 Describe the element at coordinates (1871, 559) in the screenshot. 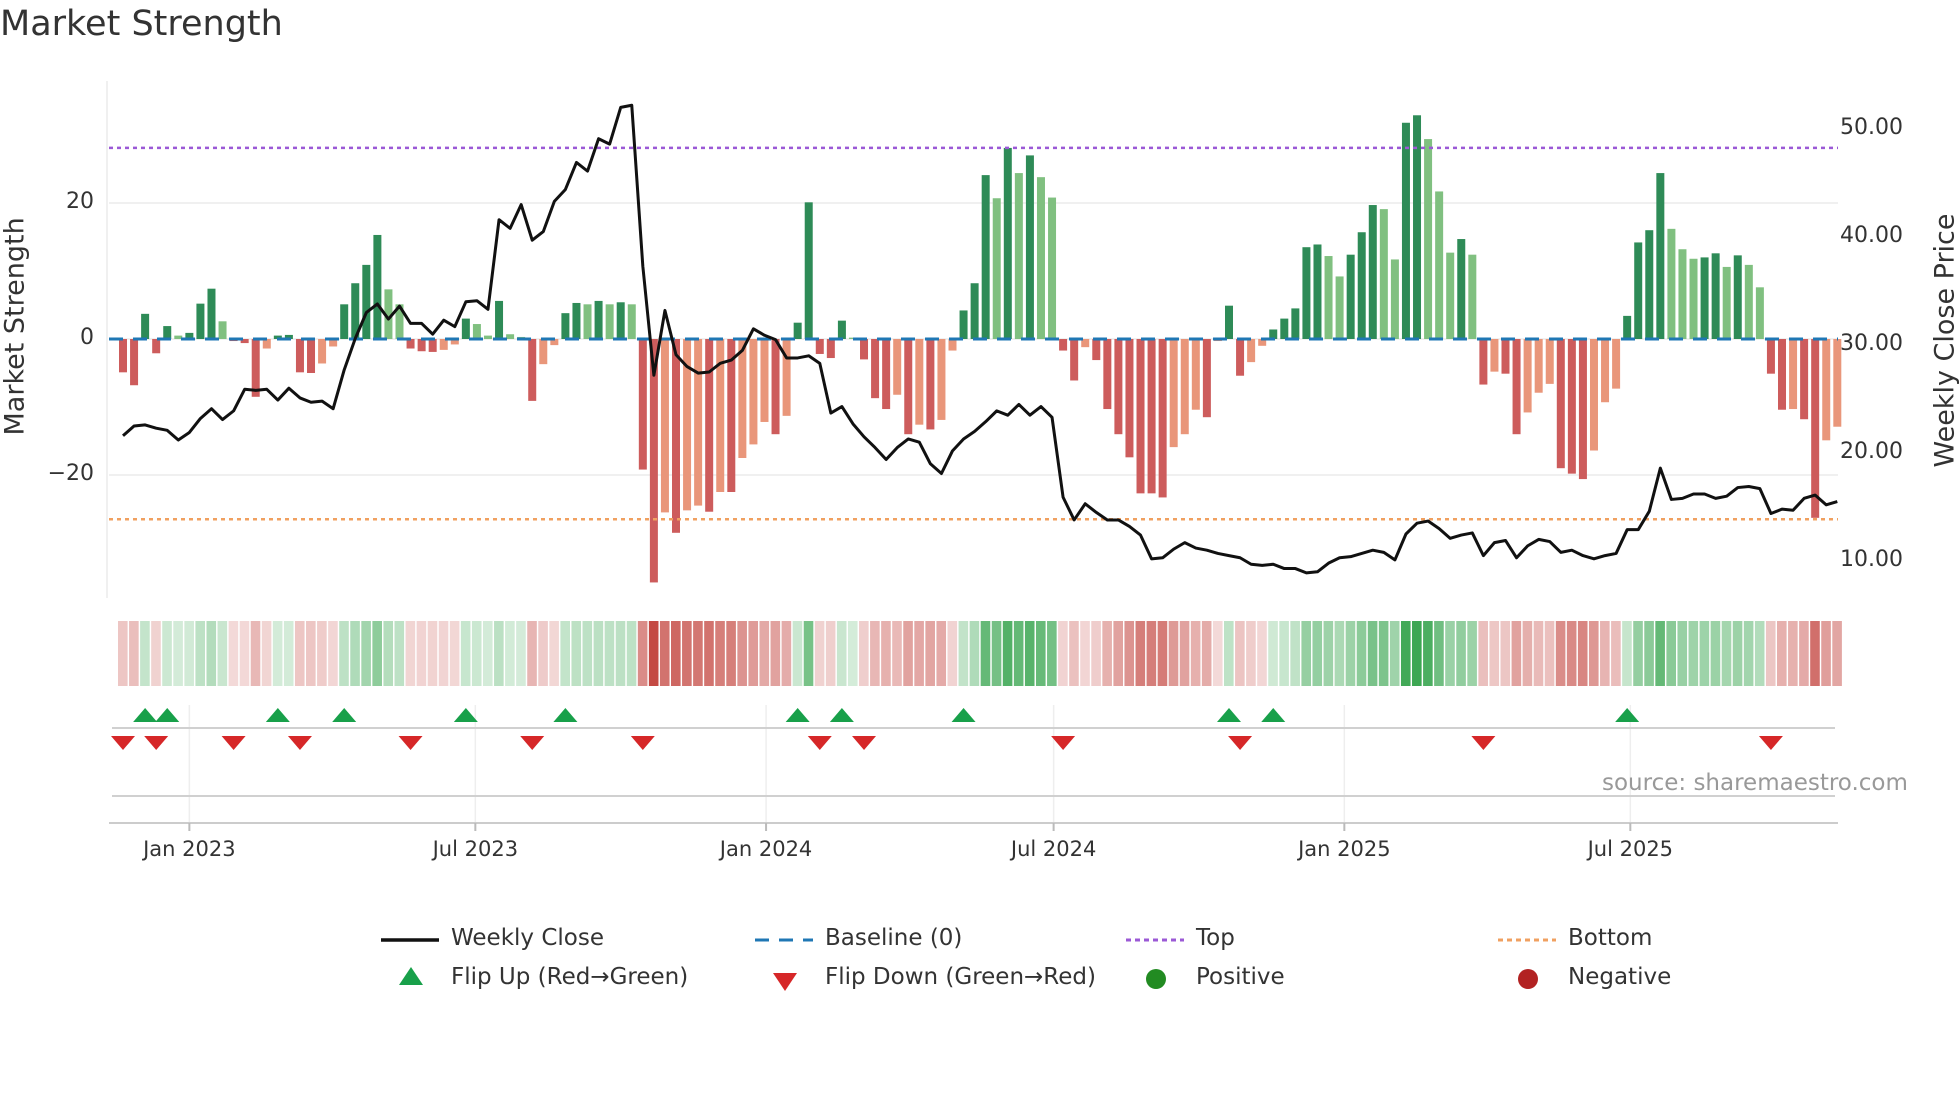

I see `y2-tick-label: 10.00` at that location.